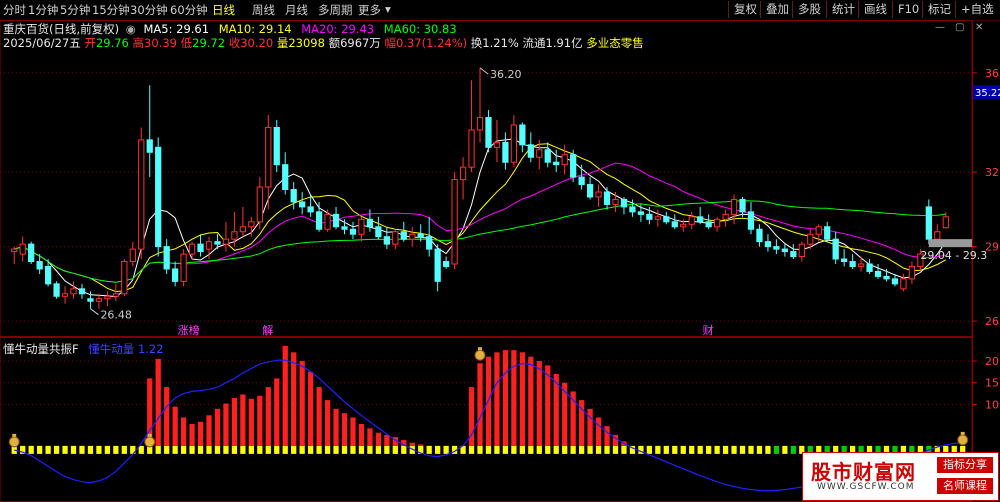 This screenshot has height=502, width=1000. I want to click on minus-icon: —, so click(940, 27).